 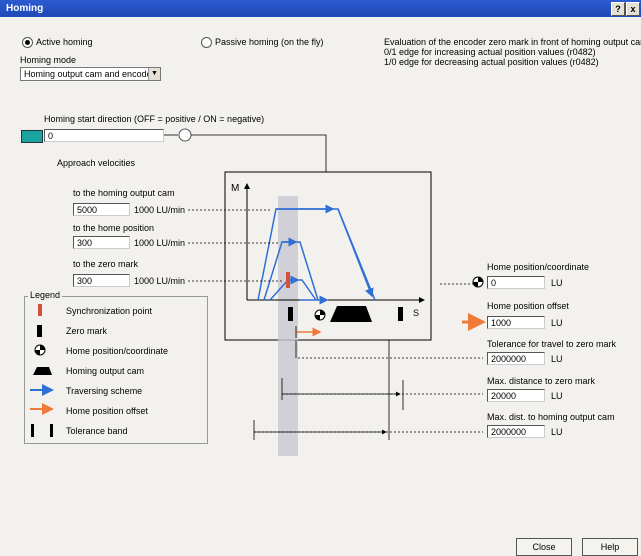 What do you see at coordinates (610, 547) in the screenshot?
I see `help-button: Help` at bounding box center [610, 547].